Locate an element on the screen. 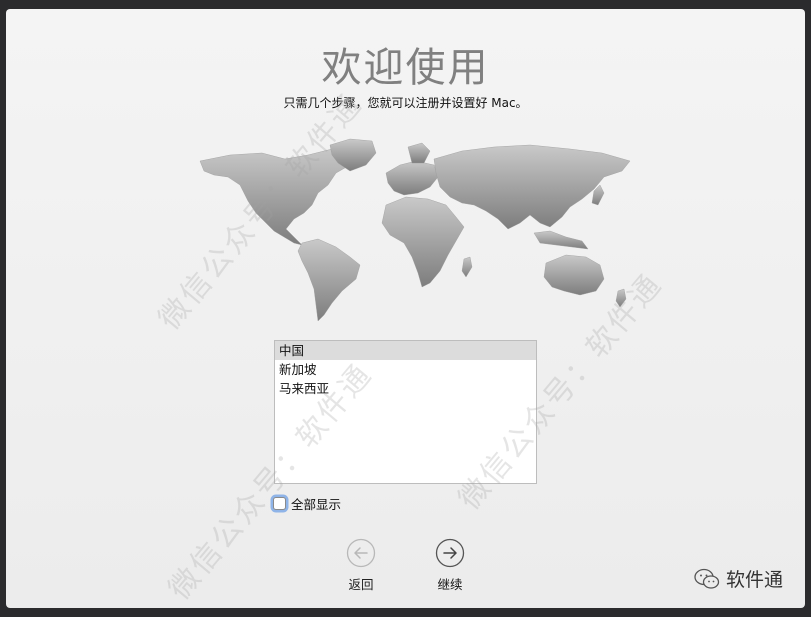 The height and width of the screenshot is (617, 811). continue-button: 继续 is located at coordinates (450, 565).